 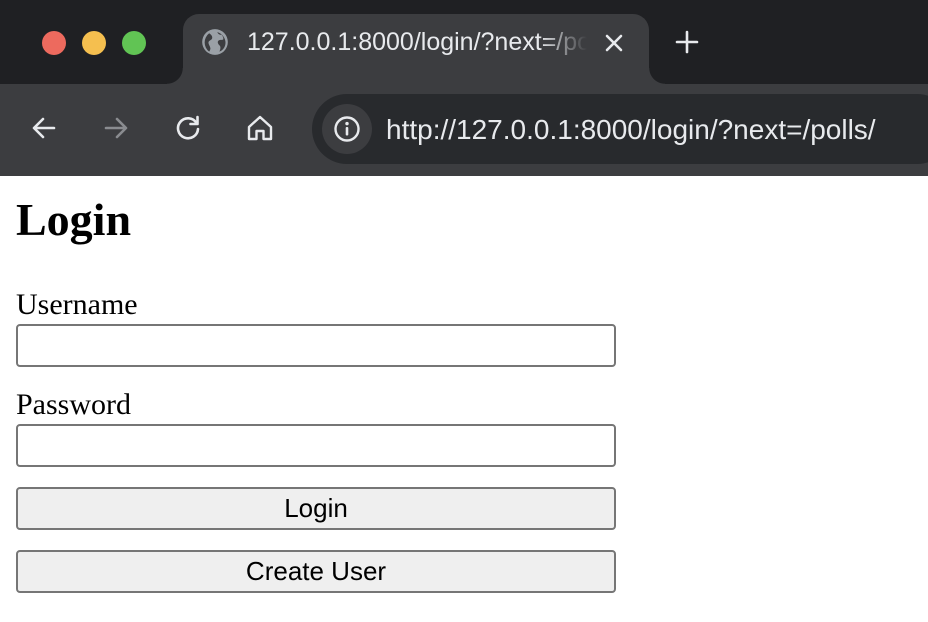 What do you see at coordinates (316, 508) in the screenshot?
I see `login-button: Login` at bounding box center [316, 508].